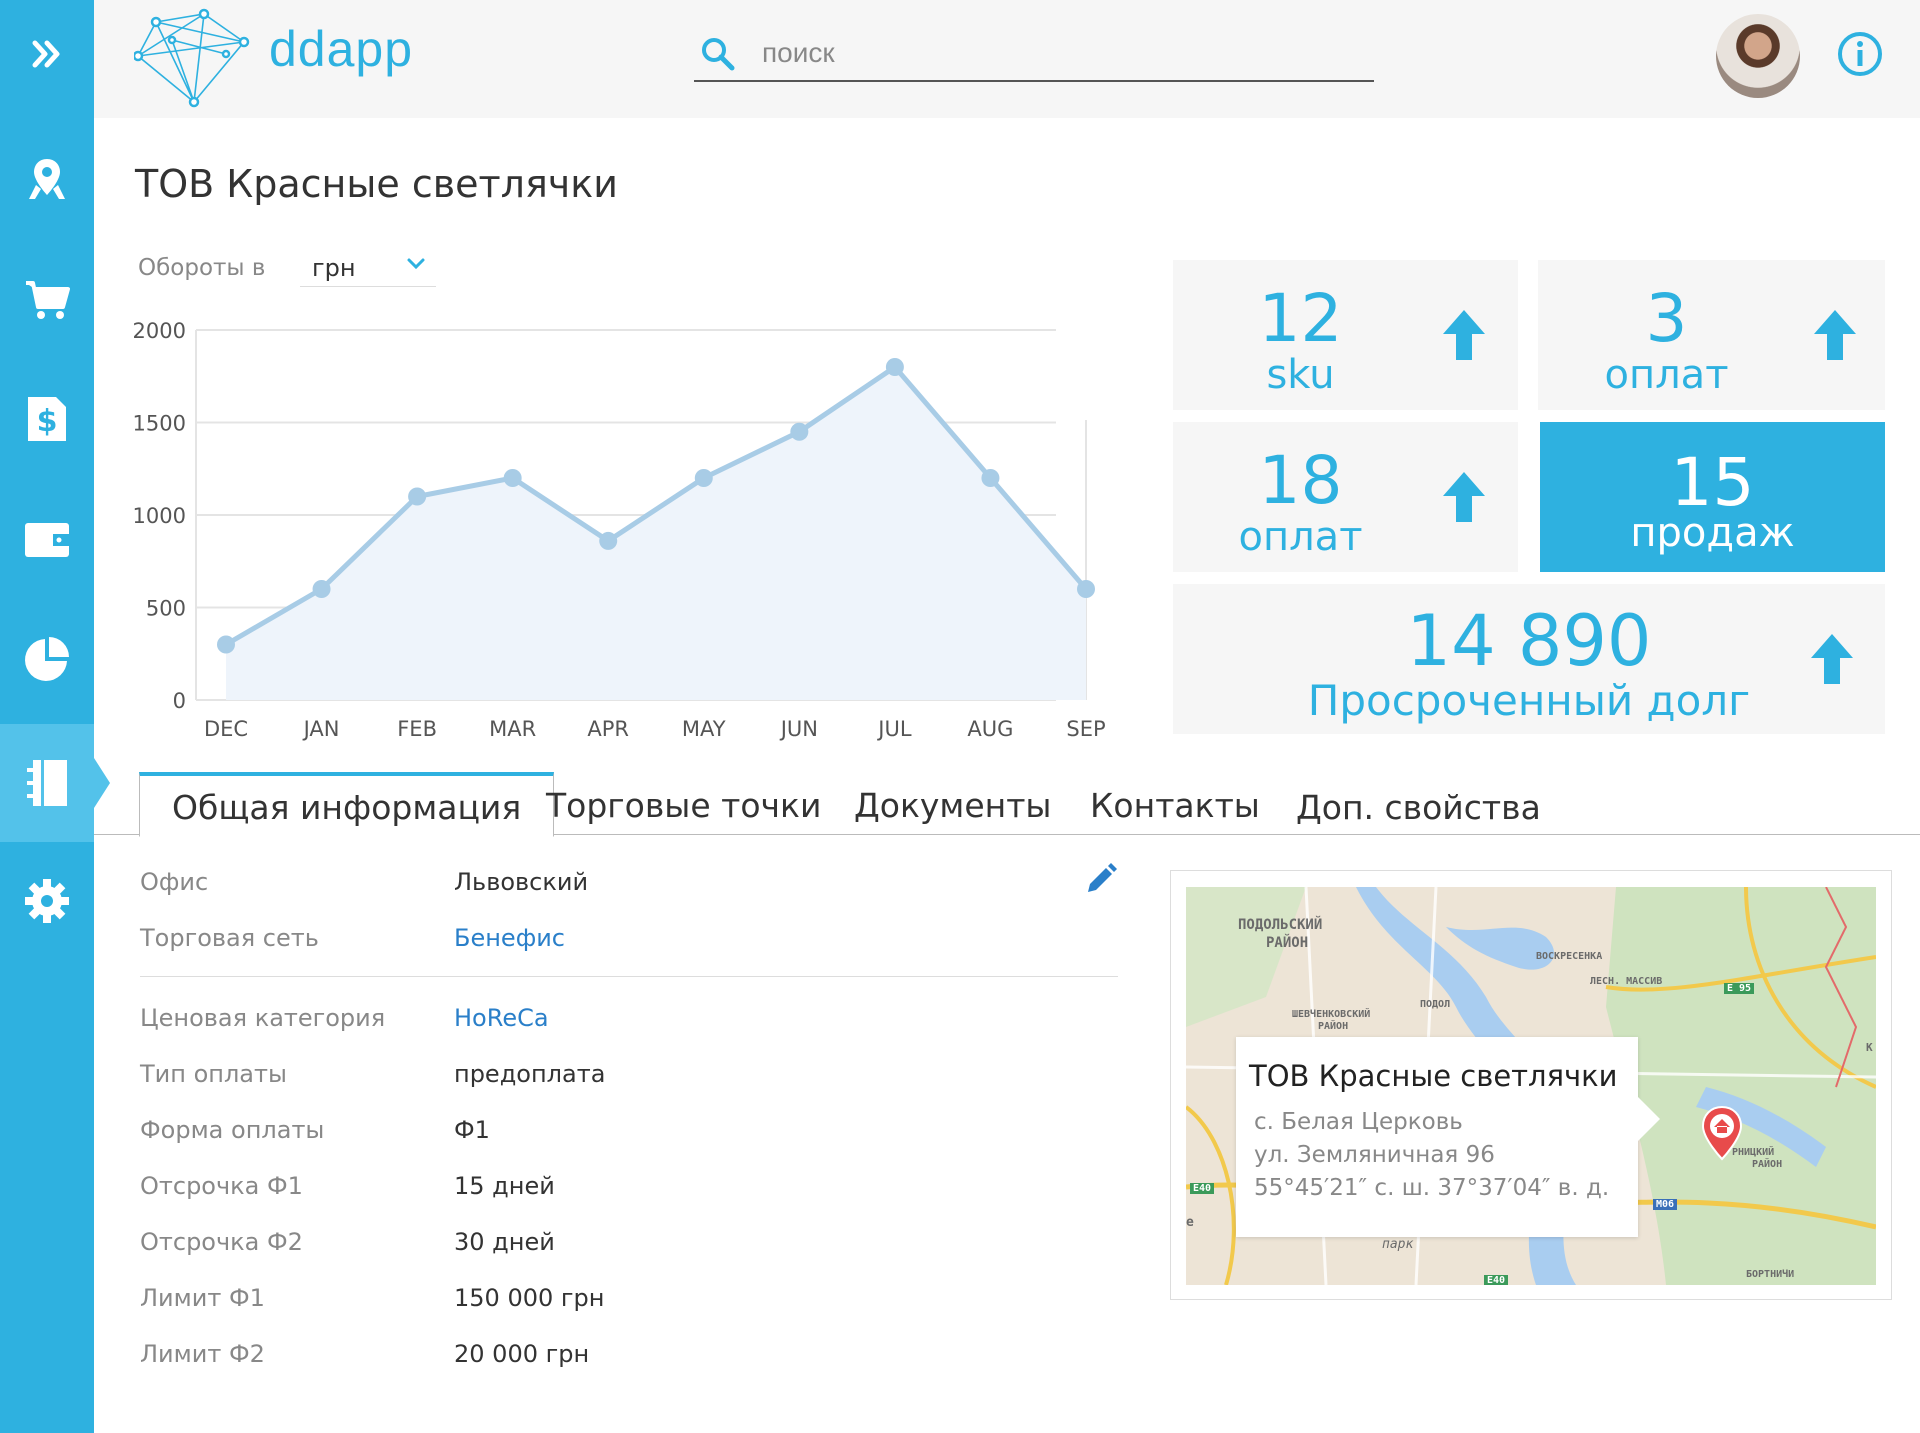  What do you see at coordinates (521, 882) in the screenshot?
I see `detail-value: Львовский` at bounding box center [521, 882].